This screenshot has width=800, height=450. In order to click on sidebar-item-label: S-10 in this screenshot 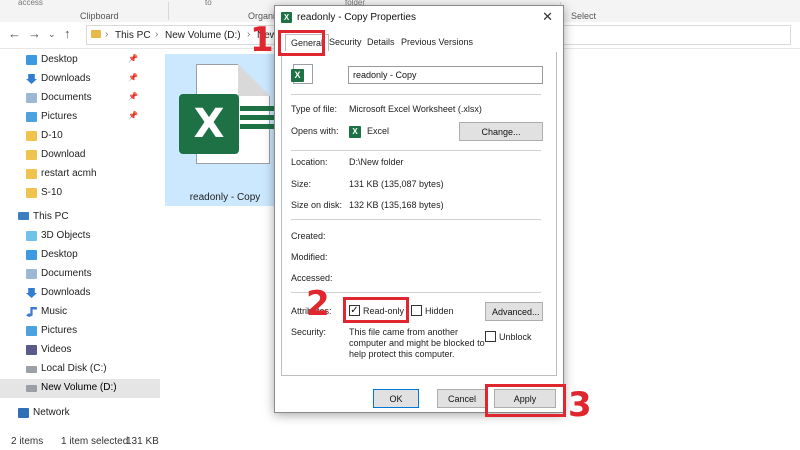, I will do `click(52, 192)`.